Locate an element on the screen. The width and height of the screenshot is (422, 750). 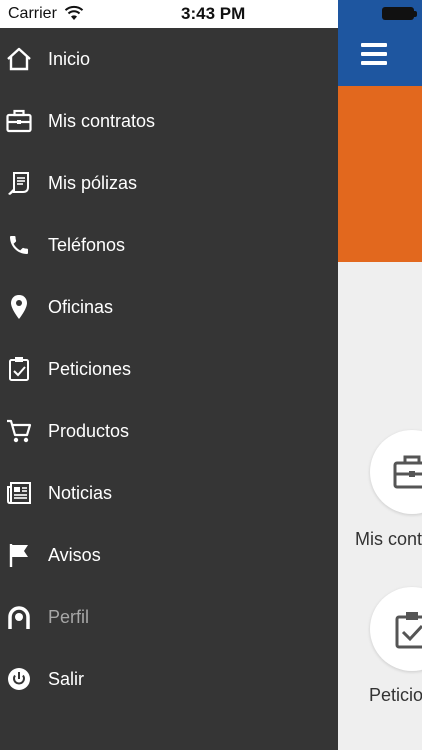
wifi-icon is located at coordinates (74, 12).